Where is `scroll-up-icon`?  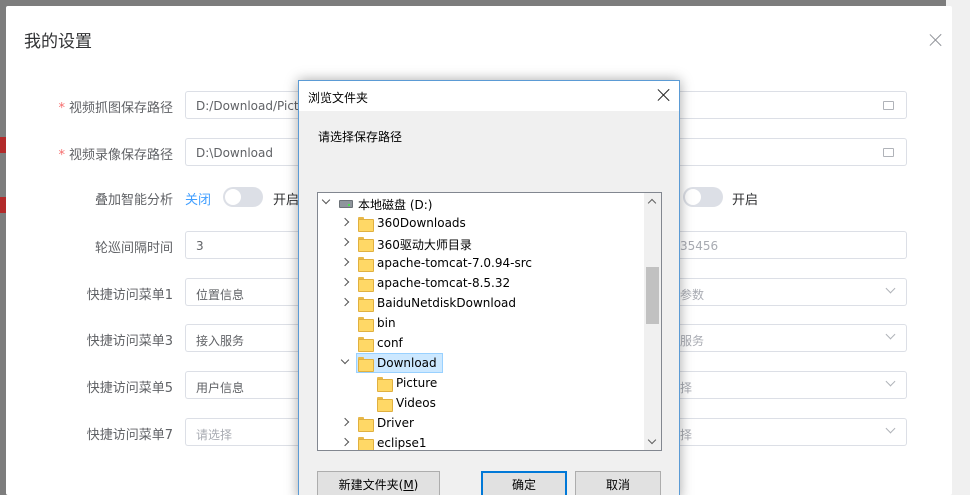
scroll-up-icon is located at coordinates (652, 203).